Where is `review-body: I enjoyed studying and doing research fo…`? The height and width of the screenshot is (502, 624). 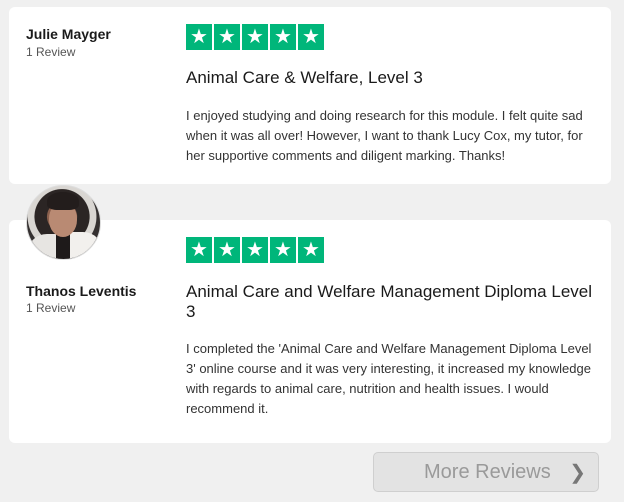 review-body: I enjoyed studying and doing research fo… is located at coordinates (384, 135).